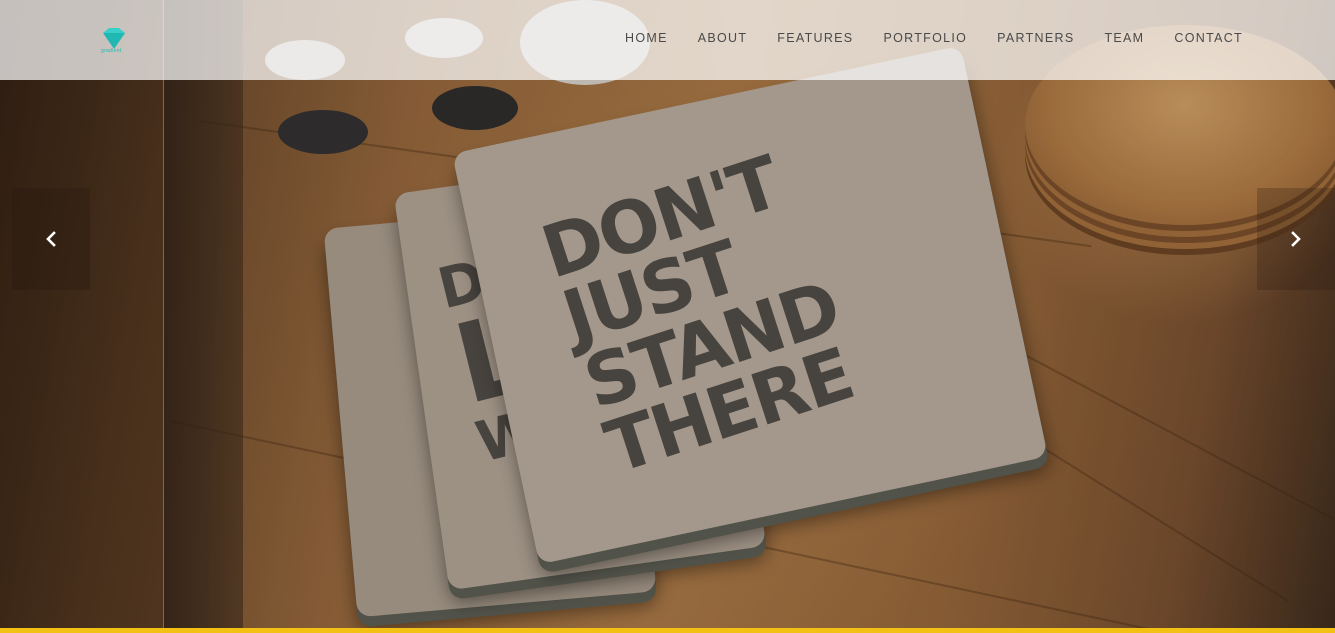  What do you see at coordinates (1035, 38) in the screenshot?
I see `nav-partners: PARTNERS` at bounding box center [1035, 38].